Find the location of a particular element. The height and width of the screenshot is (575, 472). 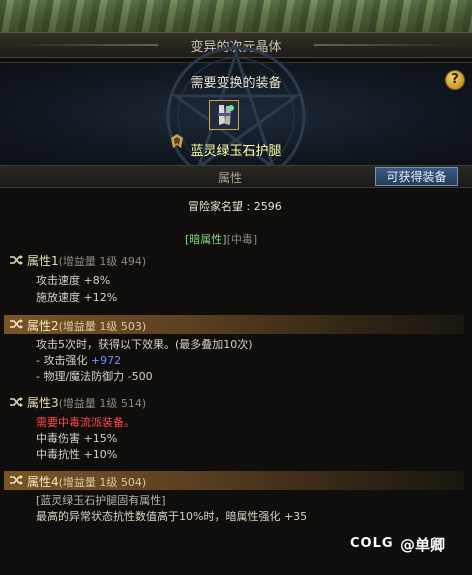

watermark-logo: COLG is located at coordinates (372, 543).